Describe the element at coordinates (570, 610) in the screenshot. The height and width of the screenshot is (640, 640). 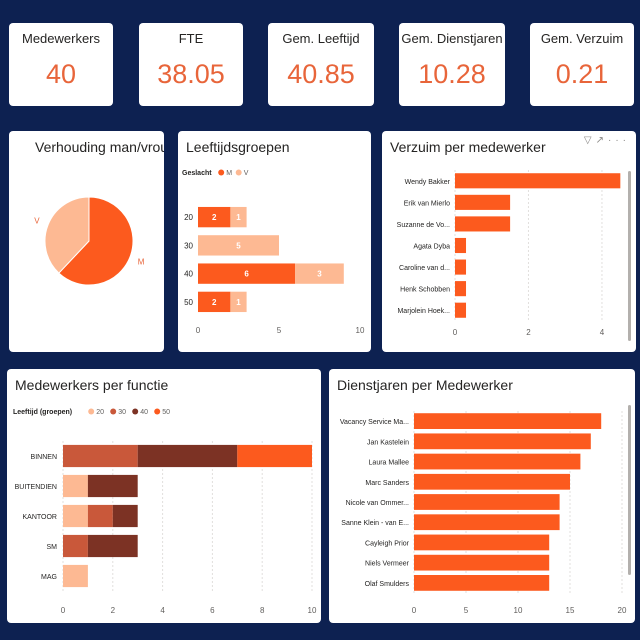
I see `x-tick-label: 15` at that location.